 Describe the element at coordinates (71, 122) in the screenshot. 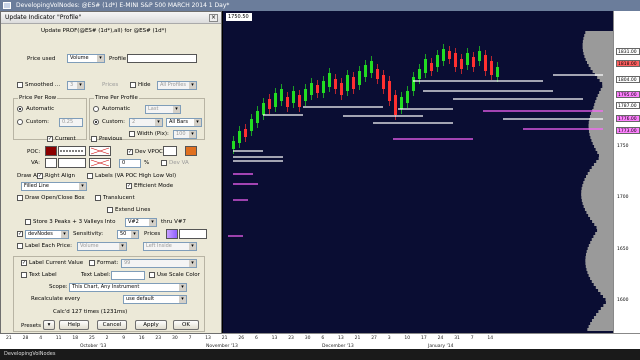

I see `price-per-row-custom-input: 0.25` at that location.